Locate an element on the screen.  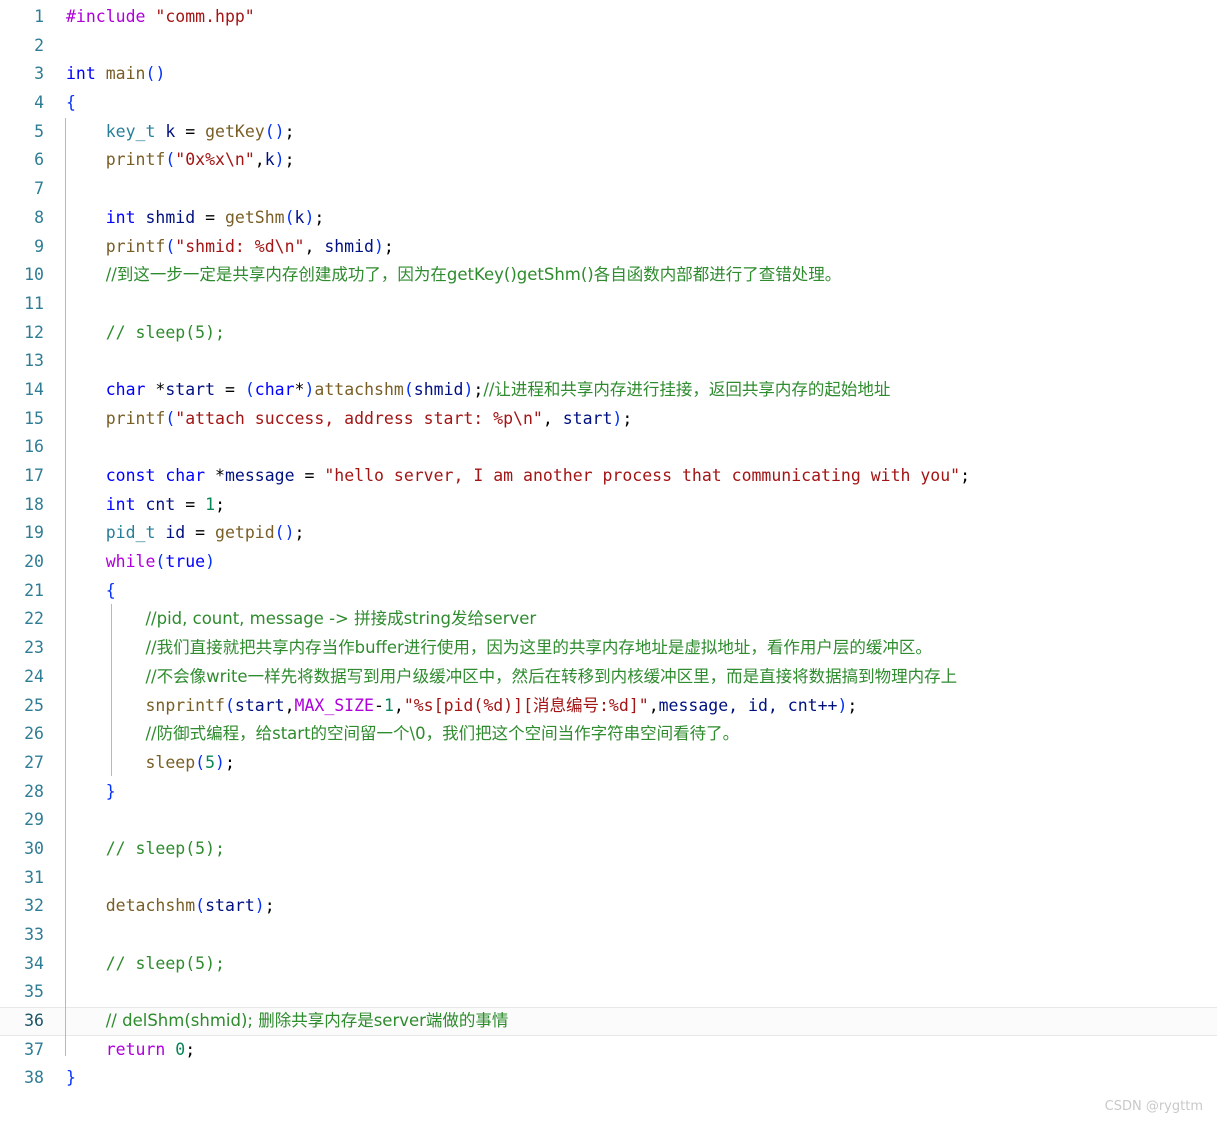
line-content: return 0; is located at coordinates (641, 1050).